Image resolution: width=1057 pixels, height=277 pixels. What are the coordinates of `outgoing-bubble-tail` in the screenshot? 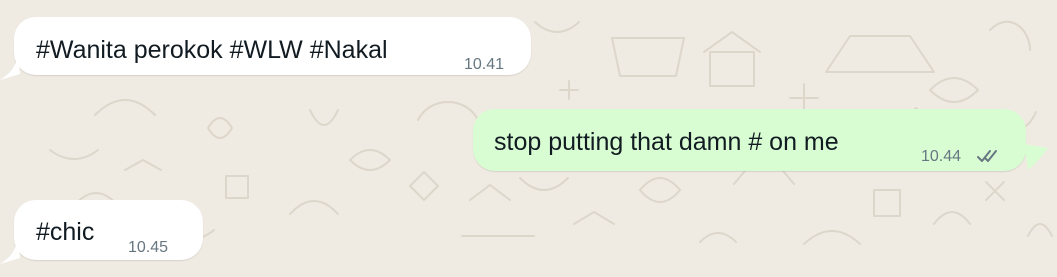 It's located at (1036, 157).